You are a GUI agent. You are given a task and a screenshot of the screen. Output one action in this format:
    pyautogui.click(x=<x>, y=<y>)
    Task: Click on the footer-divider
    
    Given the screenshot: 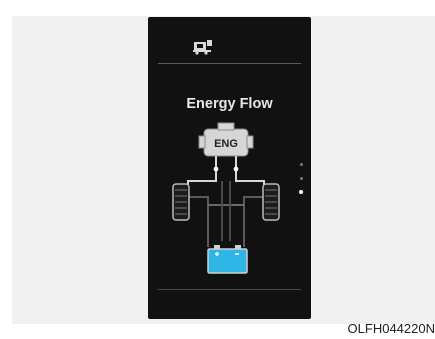 What is the action you would take?
    pyautogui.click(x=229, y=289)
    